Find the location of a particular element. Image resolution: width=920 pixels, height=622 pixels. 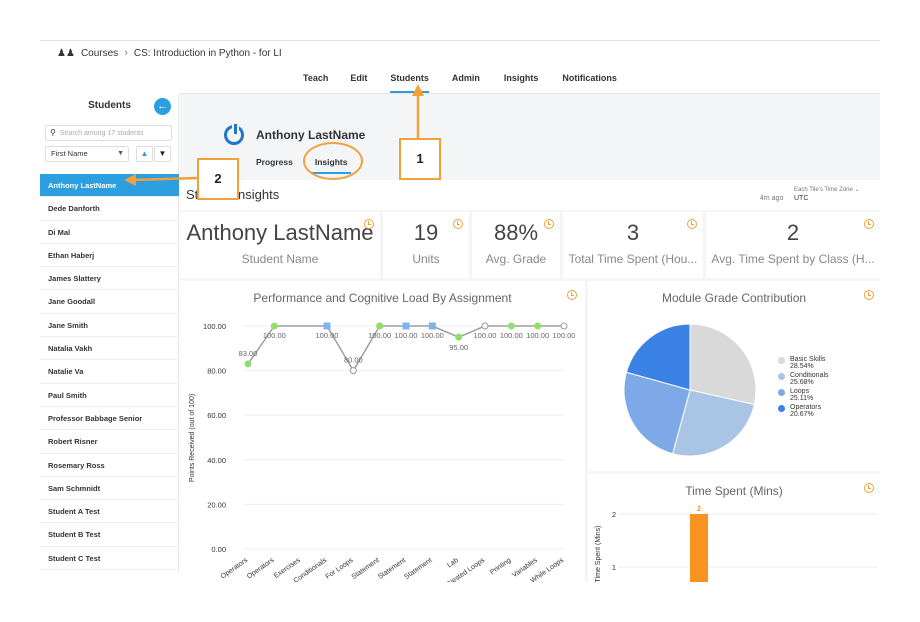

annotation-label-1: 1 is located at coordinates (420, 159).